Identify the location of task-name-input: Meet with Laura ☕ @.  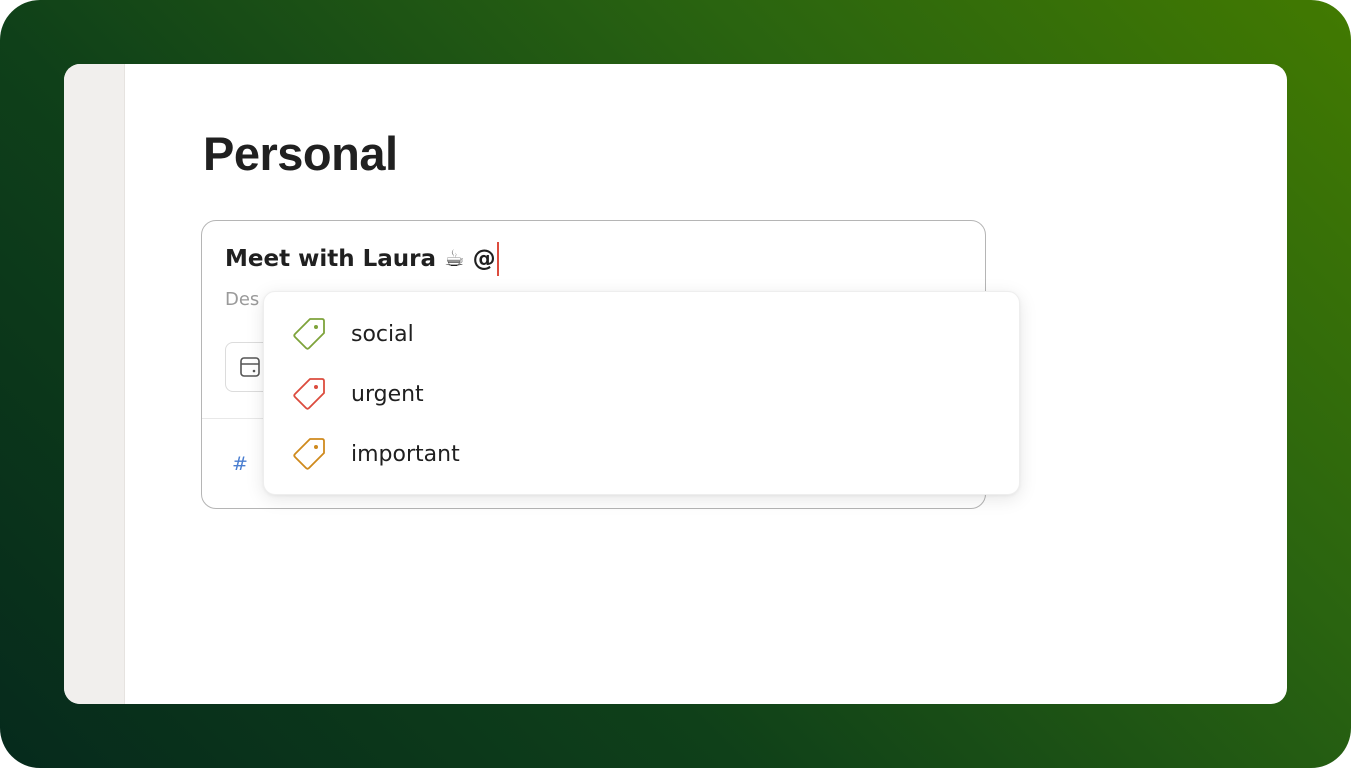
(362, 259).